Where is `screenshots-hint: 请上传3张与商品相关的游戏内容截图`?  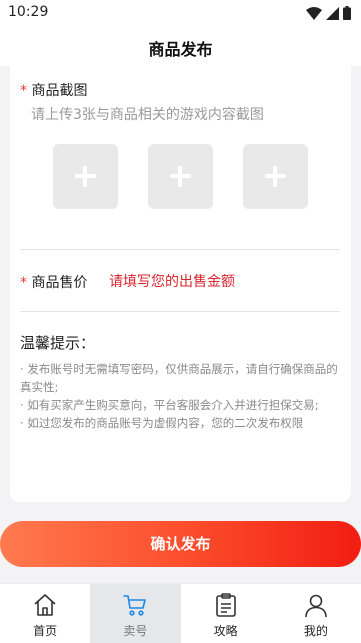 screenshots-hint: 请上传3张与商品相关的游戏内容截图 is located at coordinates (147, 115).